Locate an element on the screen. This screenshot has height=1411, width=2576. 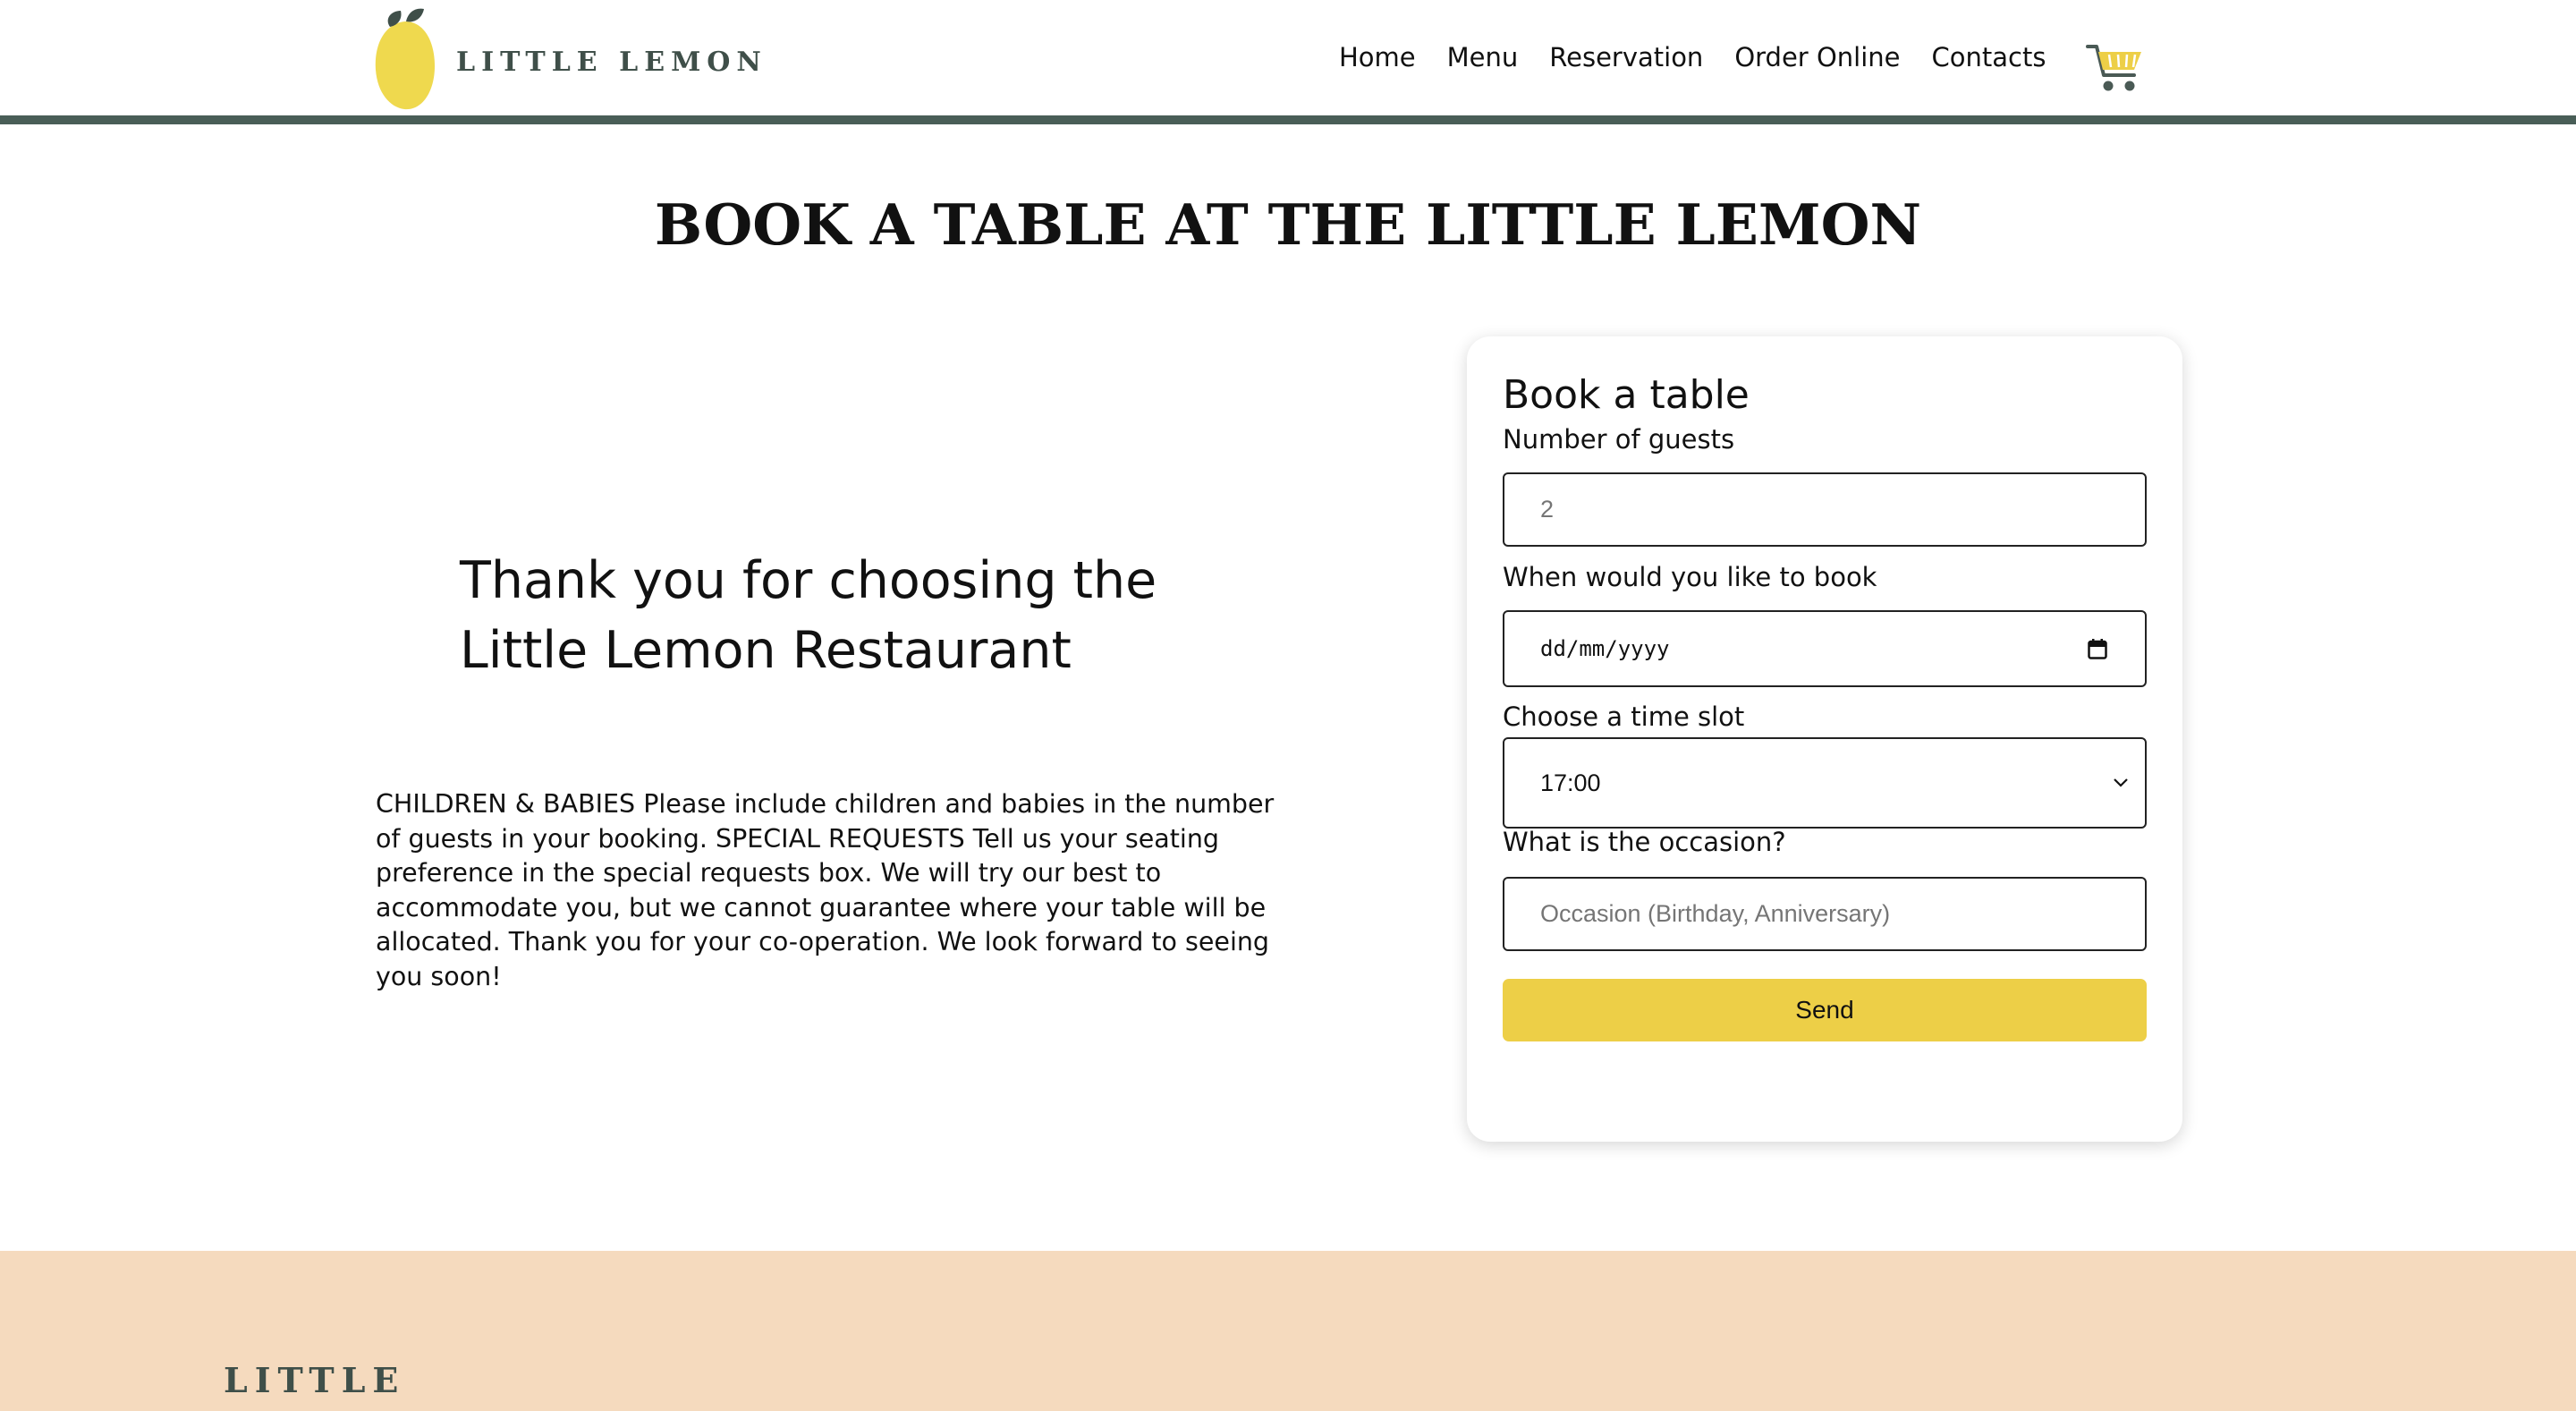
time-select: 17:00 is located at coordinates (1825, 783).